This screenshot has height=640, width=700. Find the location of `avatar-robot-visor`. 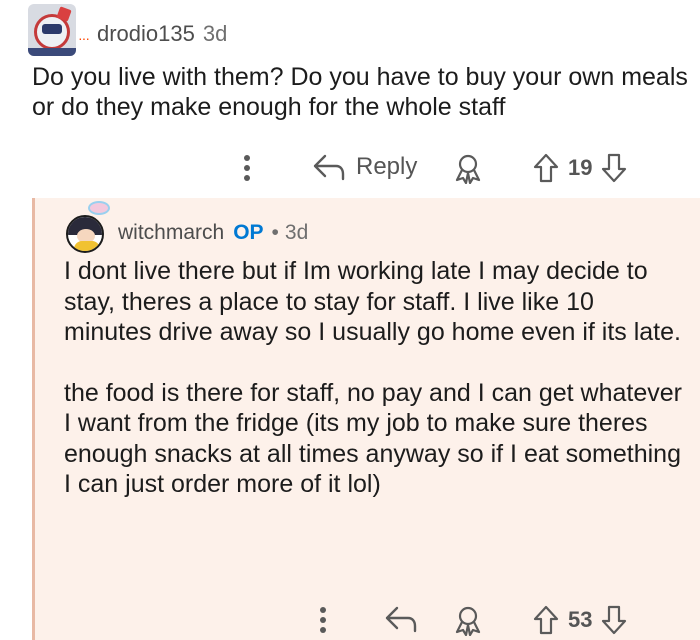

avatar-robot-visor is located at coordinates (52, 29).